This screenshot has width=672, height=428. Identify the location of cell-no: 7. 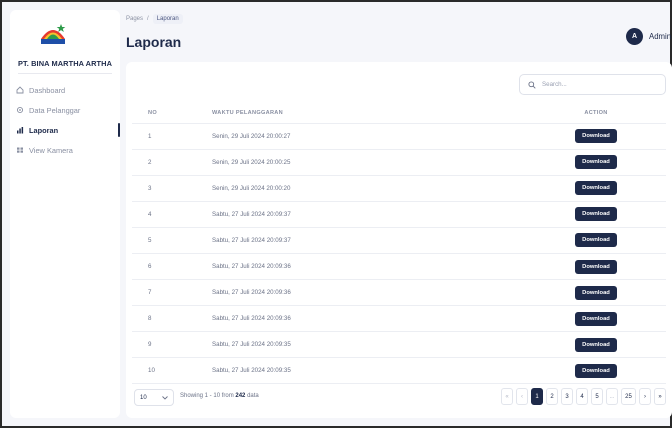
(172, 293).